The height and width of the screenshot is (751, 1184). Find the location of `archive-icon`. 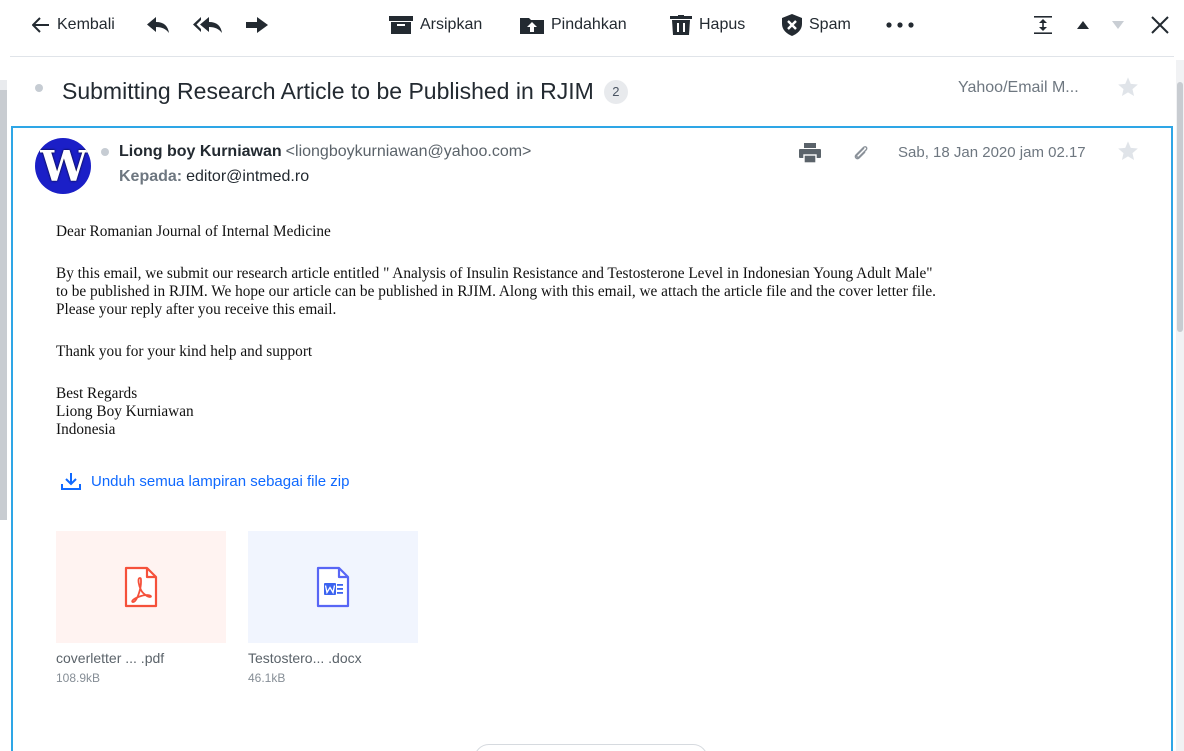

archive-icon is located at coordinates (401, 25).